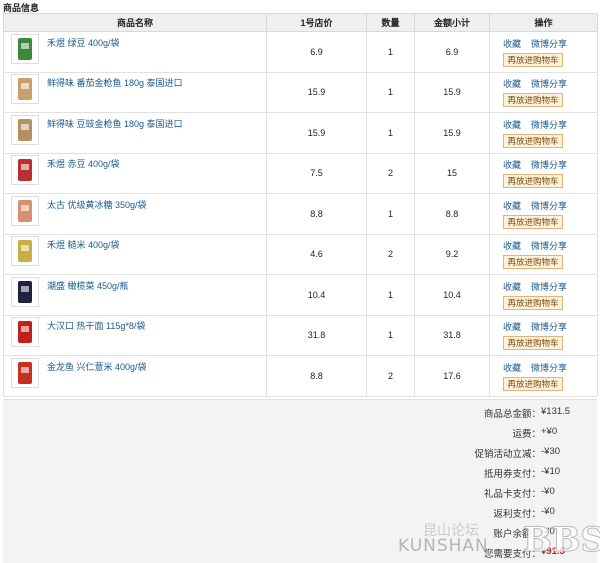 The image size is (600, 563). Describe the element at coordinates (25, 332) in the screenshot. I see `noodle-bag-icon` at that location.